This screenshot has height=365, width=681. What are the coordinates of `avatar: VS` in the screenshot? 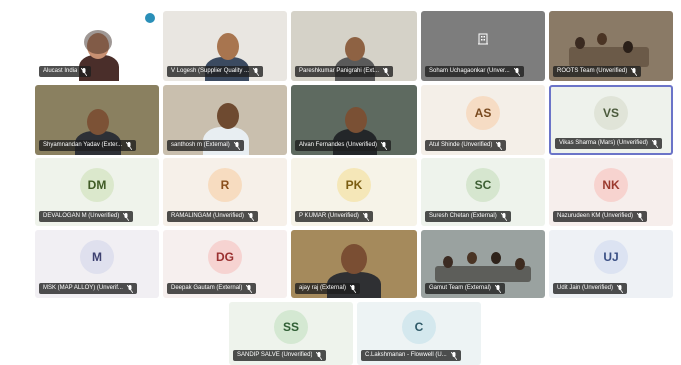 It's located at (611, 113).